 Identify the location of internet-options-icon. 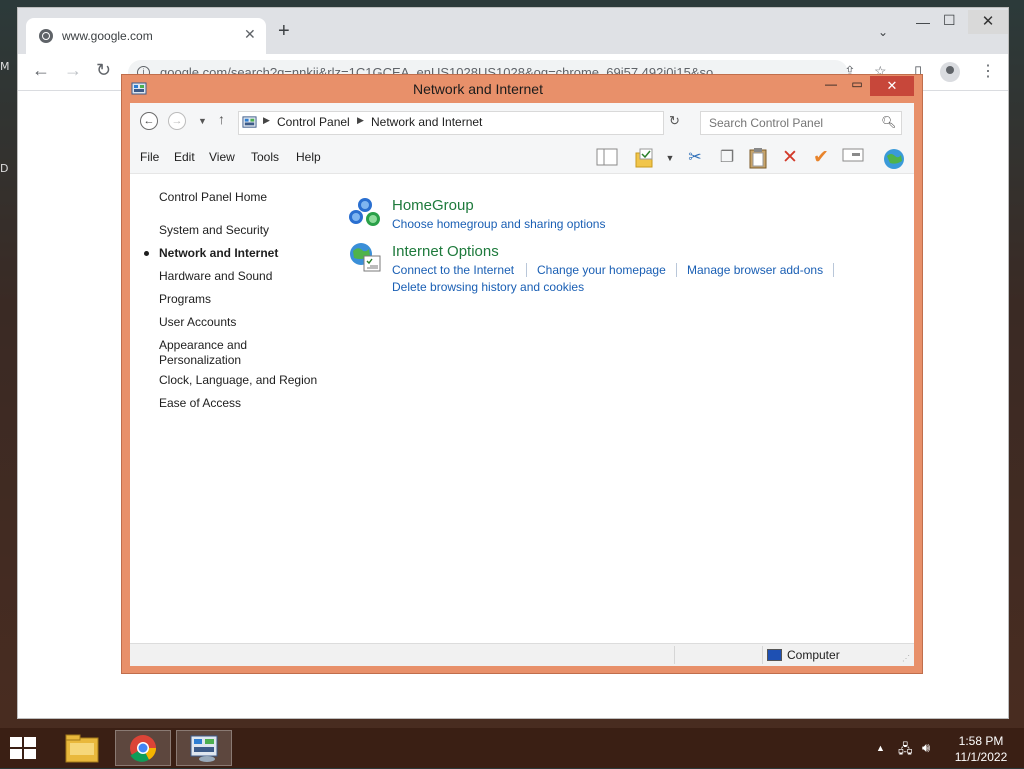
(365, 257).